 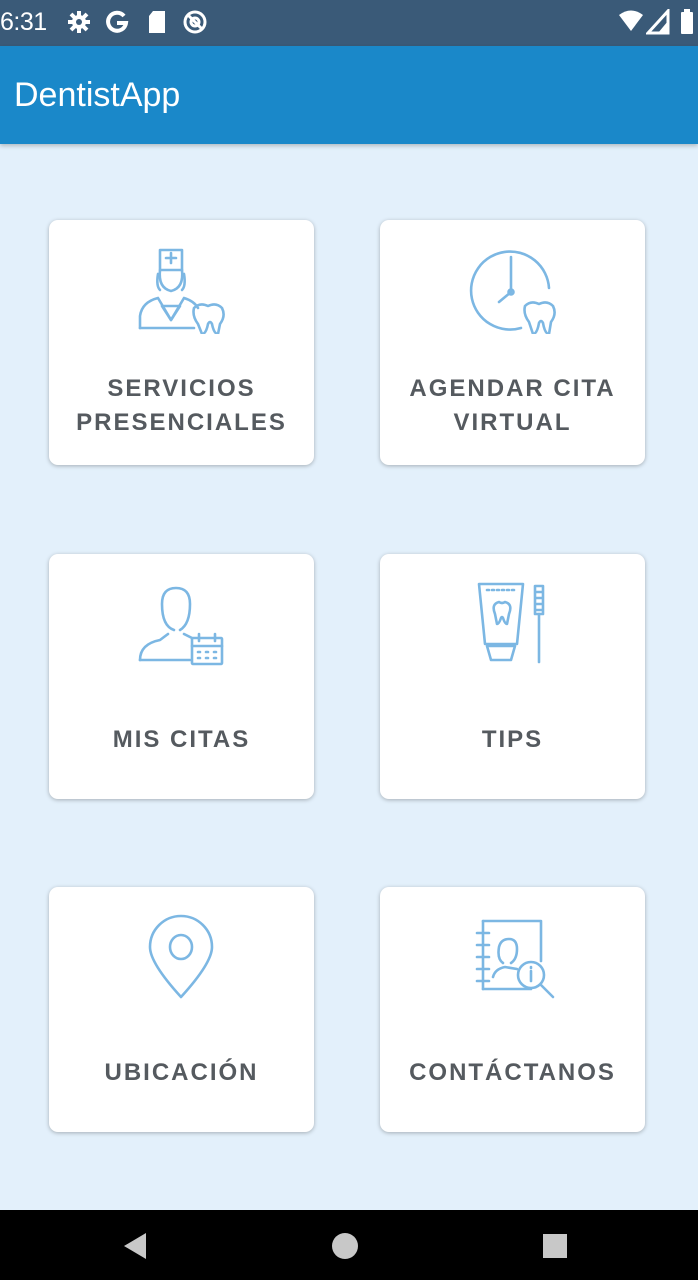 I want to click on menu-card-servicios-presenciales: SERVICIOS PRESENCIALES, so click(x=181, y=342).